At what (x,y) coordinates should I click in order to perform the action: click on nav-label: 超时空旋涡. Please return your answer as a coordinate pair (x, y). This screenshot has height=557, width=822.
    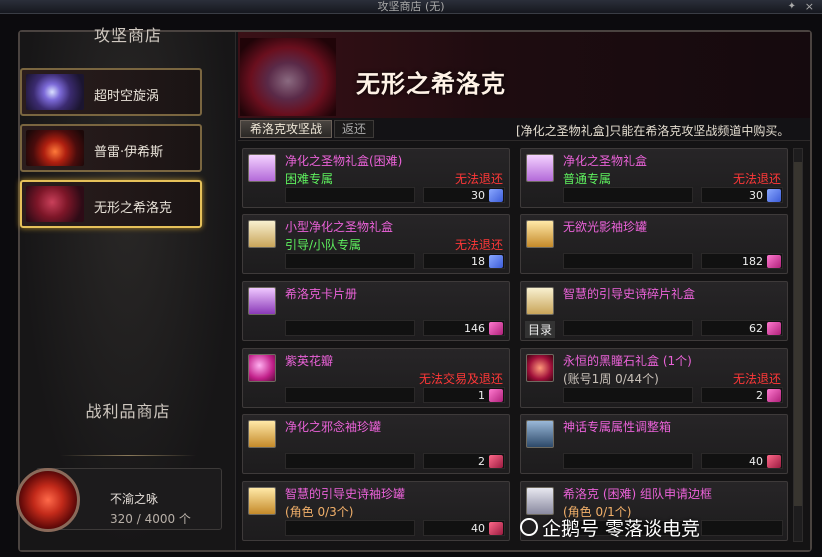
    Looking at the image, I should click on (127, 96).